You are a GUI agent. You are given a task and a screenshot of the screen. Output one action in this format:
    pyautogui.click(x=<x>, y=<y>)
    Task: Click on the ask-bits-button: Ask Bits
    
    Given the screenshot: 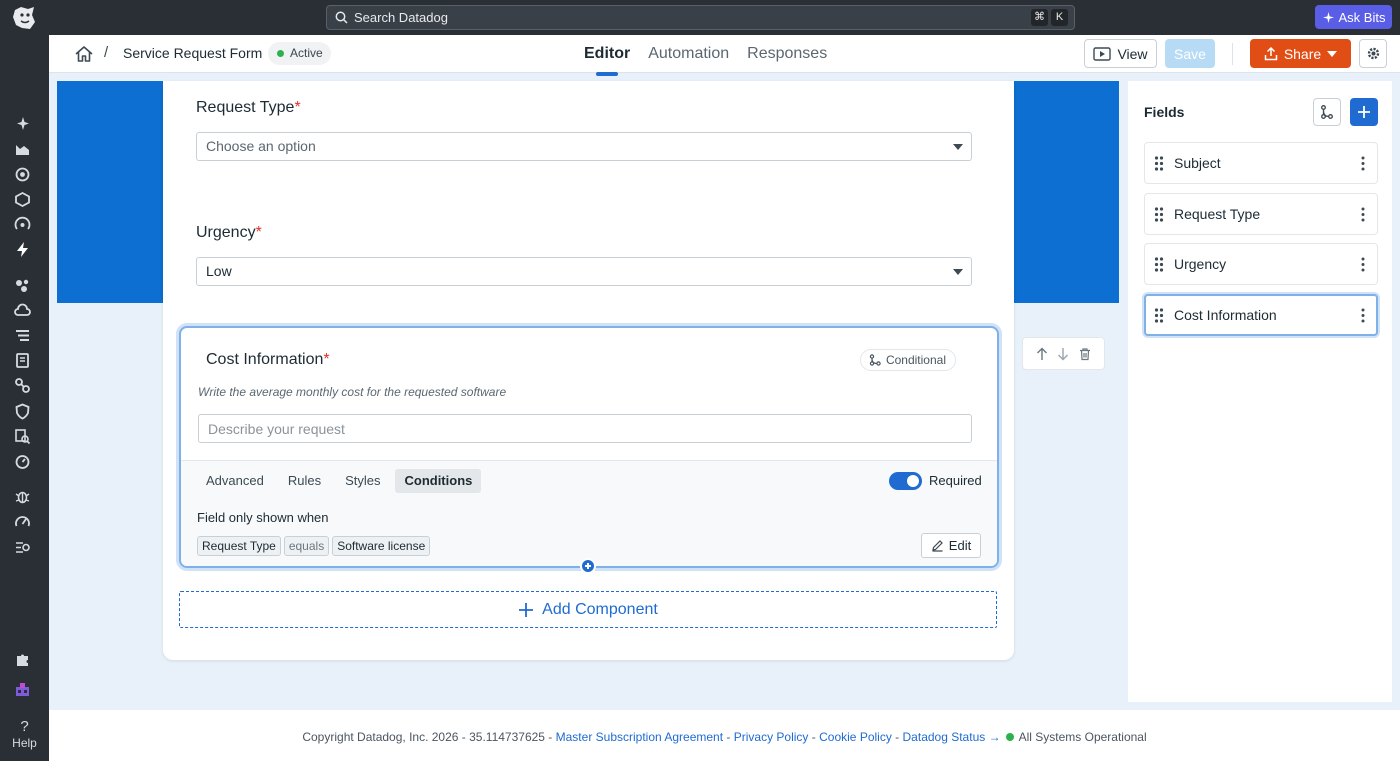 What is the action you would take?
    pyautogui.click(x=1353, y=17)
    